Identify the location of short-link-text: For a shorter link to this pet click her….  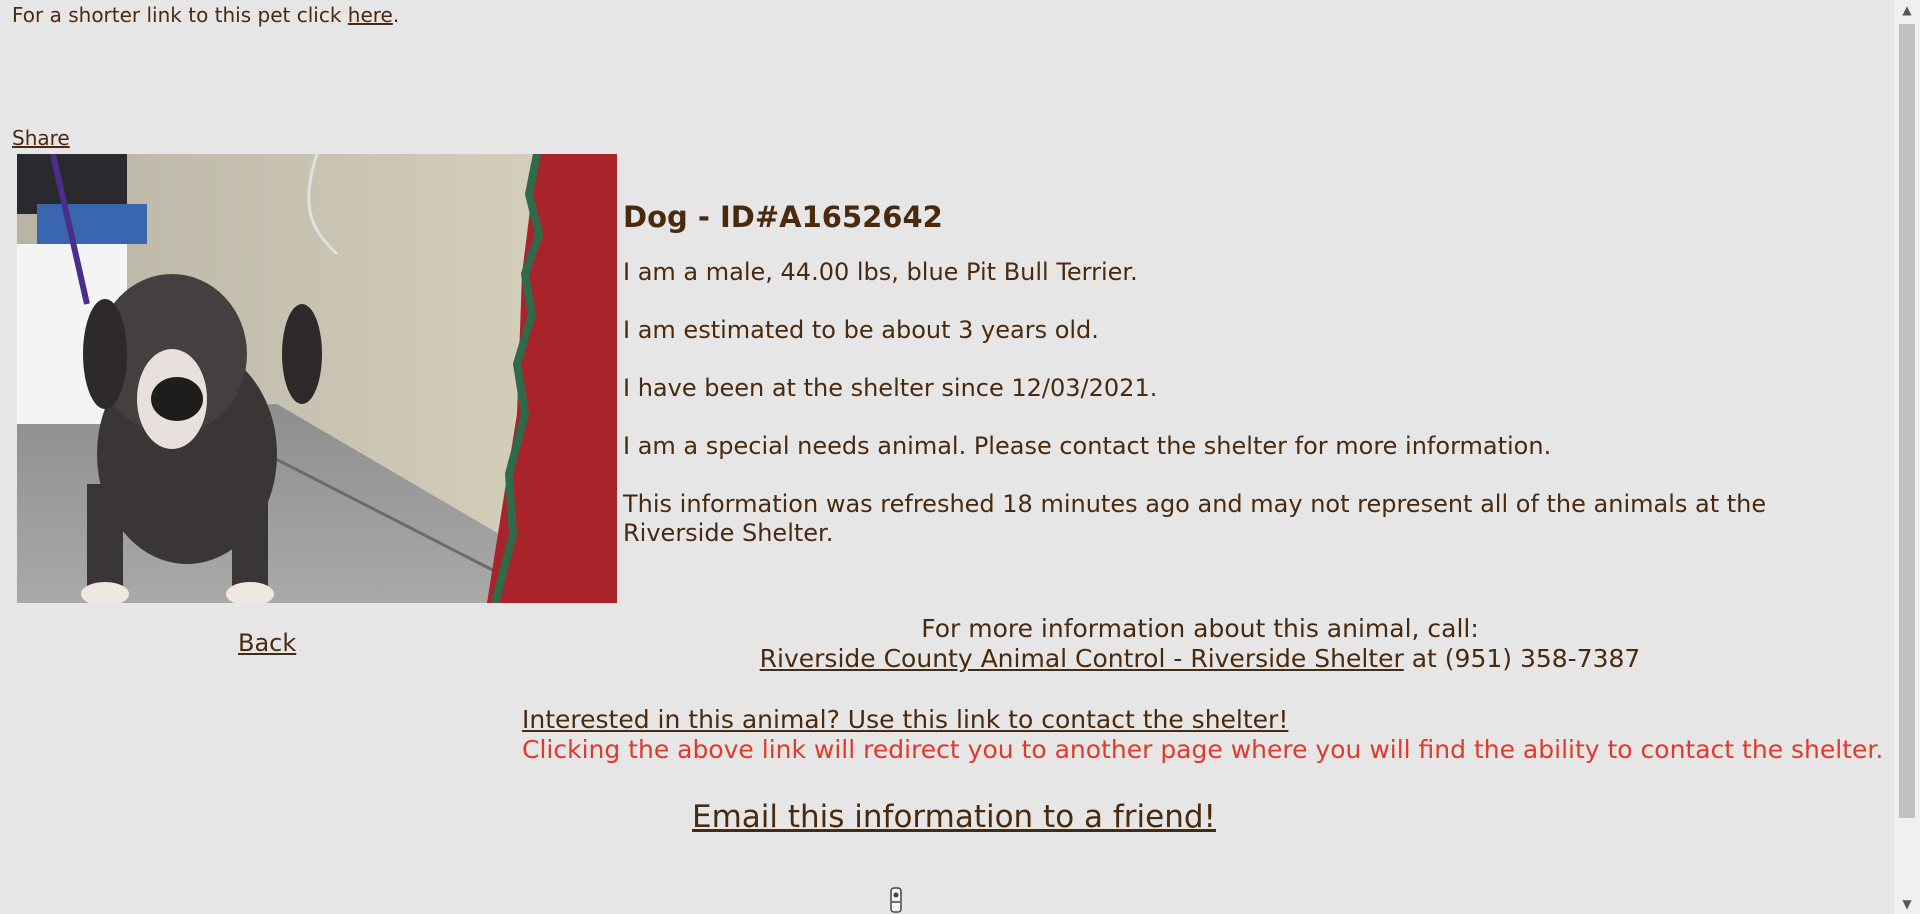
(205, 15).